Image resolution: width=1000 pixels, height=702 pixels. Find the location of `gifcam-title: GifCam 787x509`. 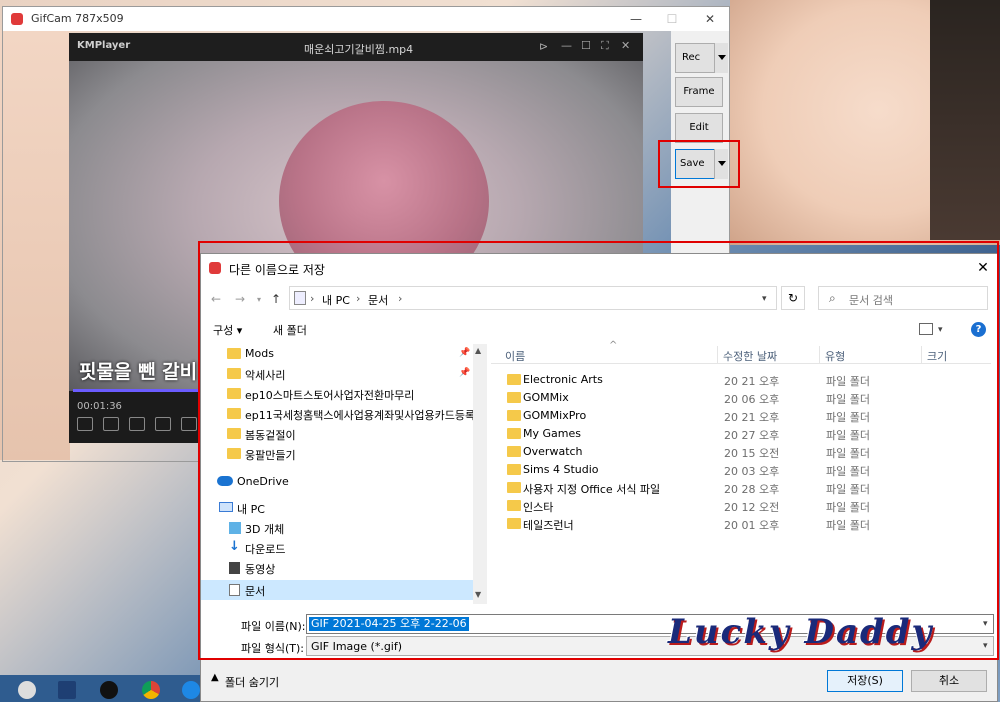

gifcam-title: GifCam 787x509 is located at coordinates (77, 18).